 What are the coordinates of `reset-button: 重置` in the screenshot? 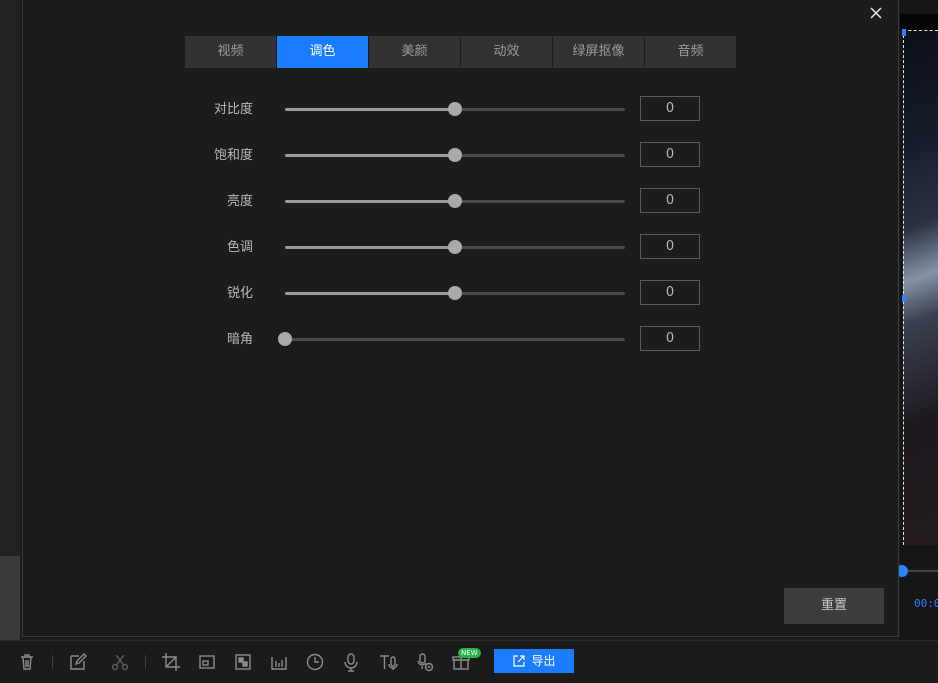 It's located at (834, 606).